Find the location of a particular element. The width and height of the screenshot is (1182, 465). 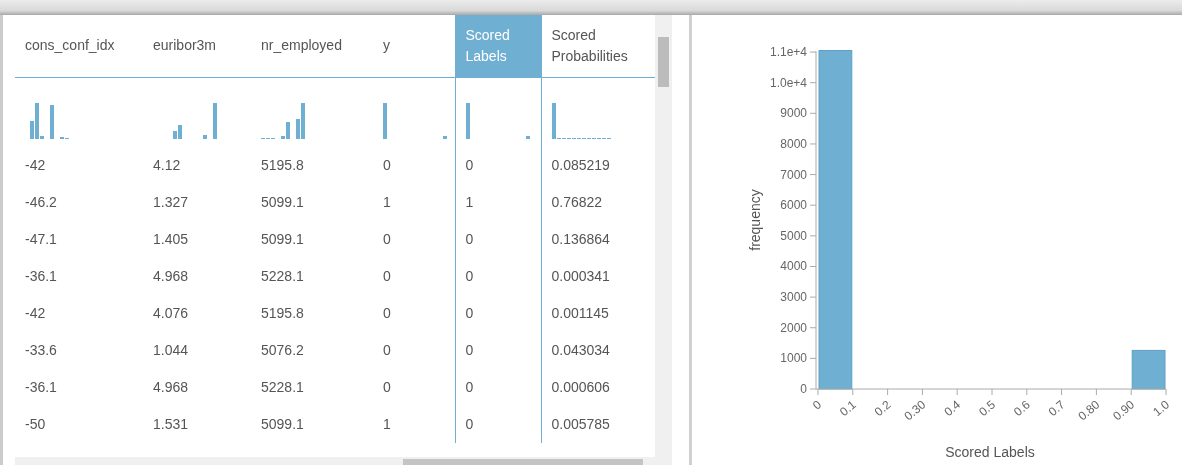

y-tick-label: 6000 is located at coordinates (793, 205).